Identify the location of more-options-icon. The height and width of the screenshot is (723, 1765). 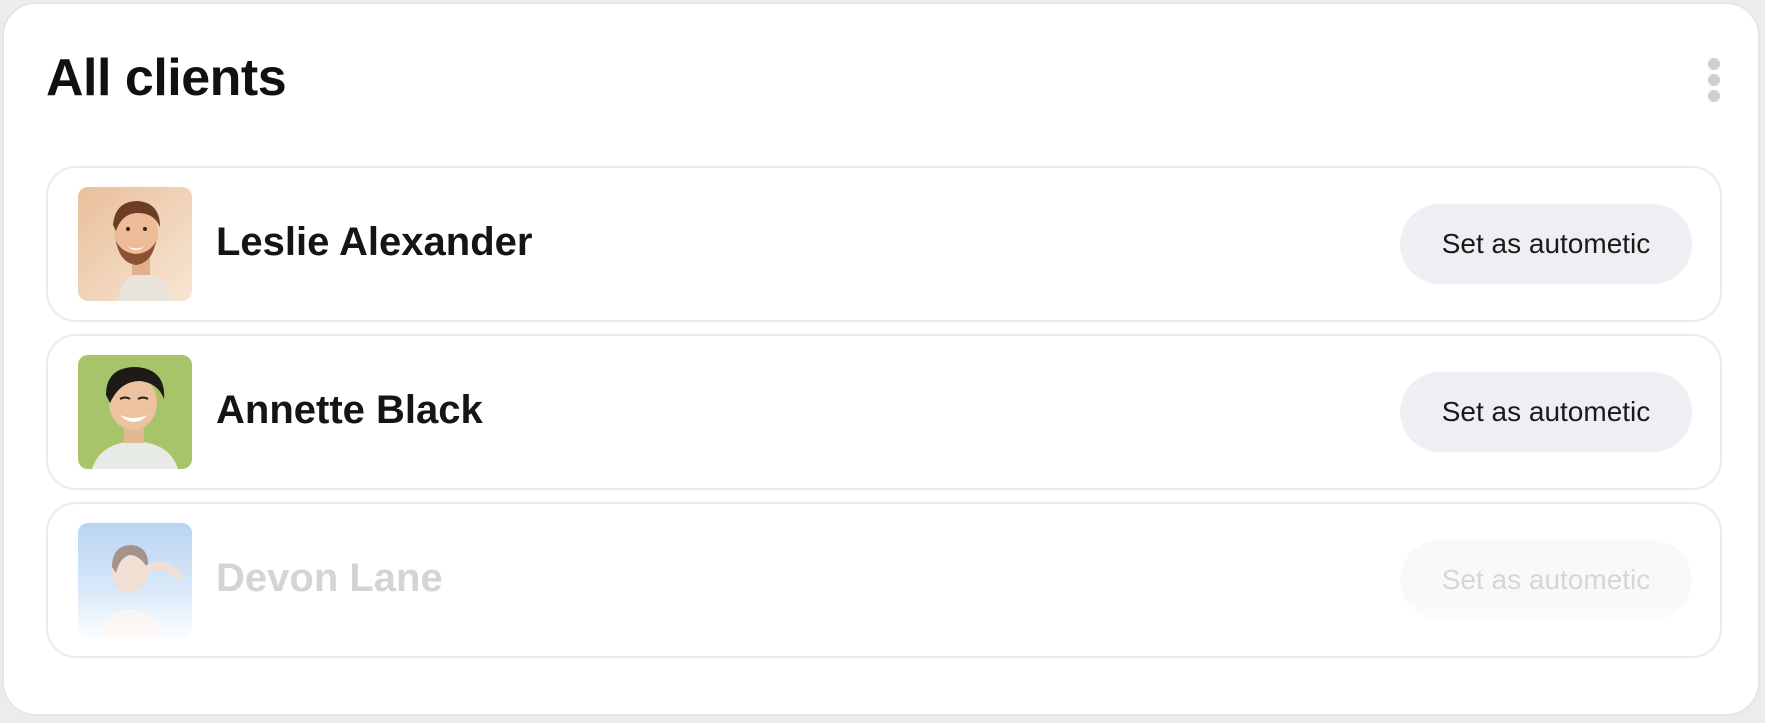
(1714, 86).